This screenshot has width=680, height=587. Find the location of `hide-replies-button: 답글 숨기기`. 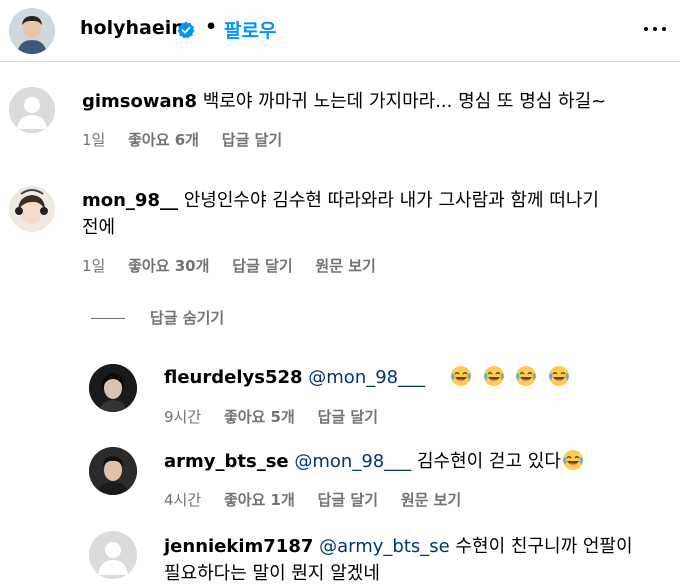

hide-replies-button: 답글 숨기기 is located at coordinates (187, 317).